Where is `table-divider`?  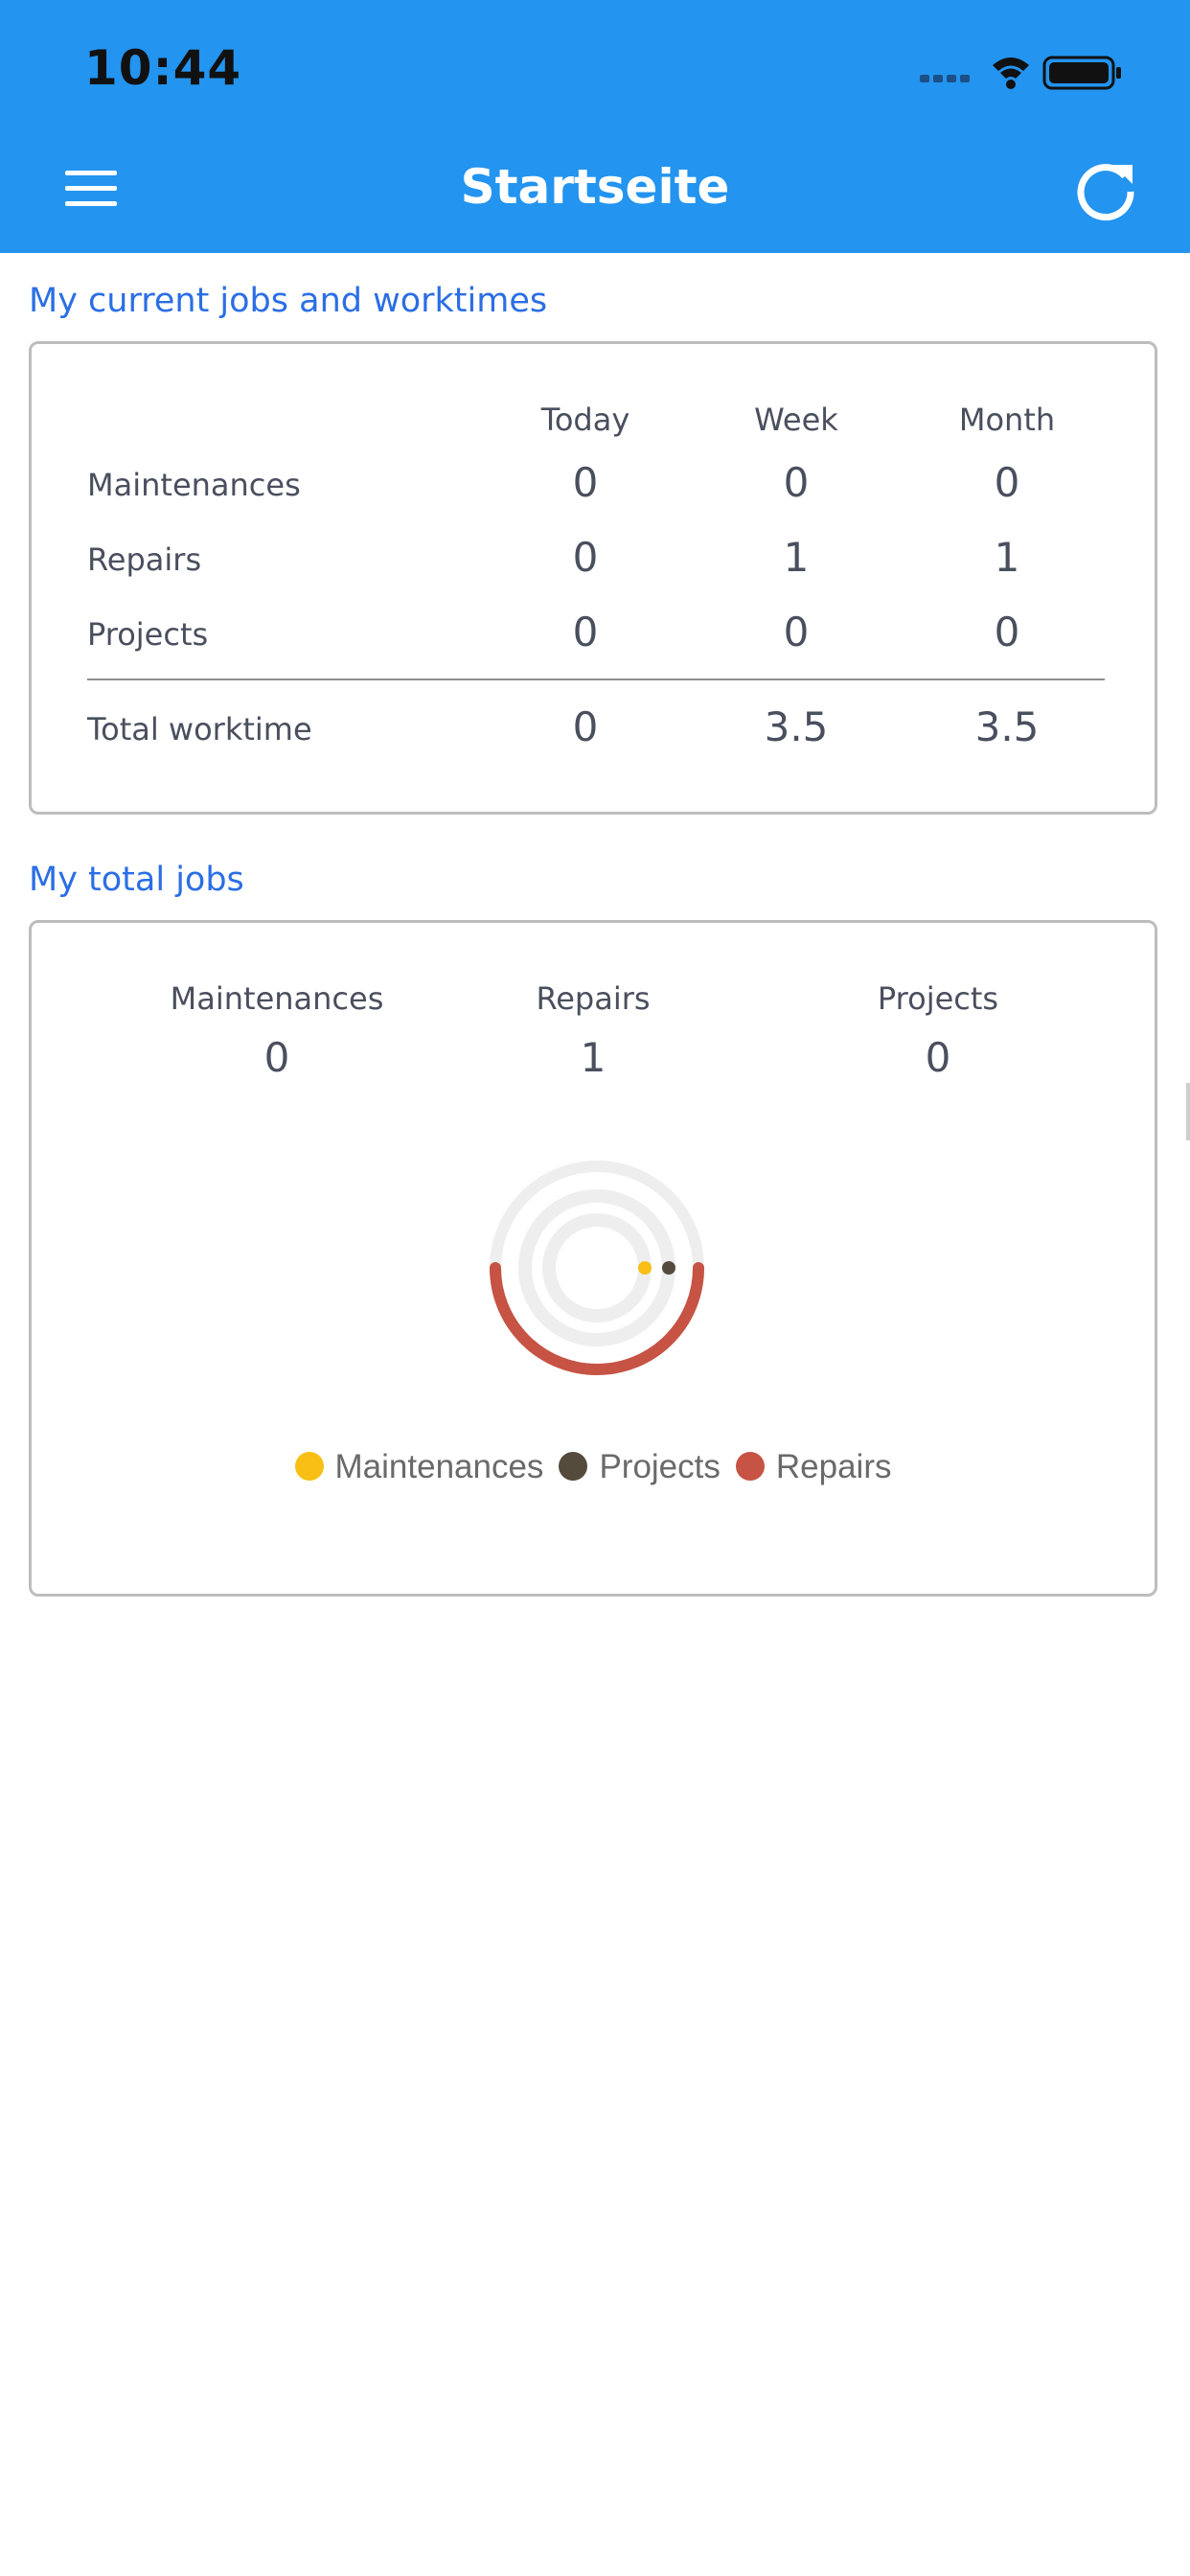 table-divider is located at coordinates (596, 679).